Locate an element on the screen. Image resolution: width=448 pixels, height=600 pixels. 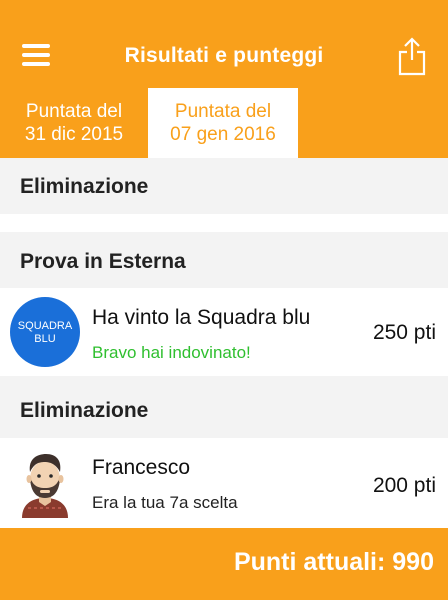
score-footer: Punti attuali: 990 is located at coordinates (224, 564).